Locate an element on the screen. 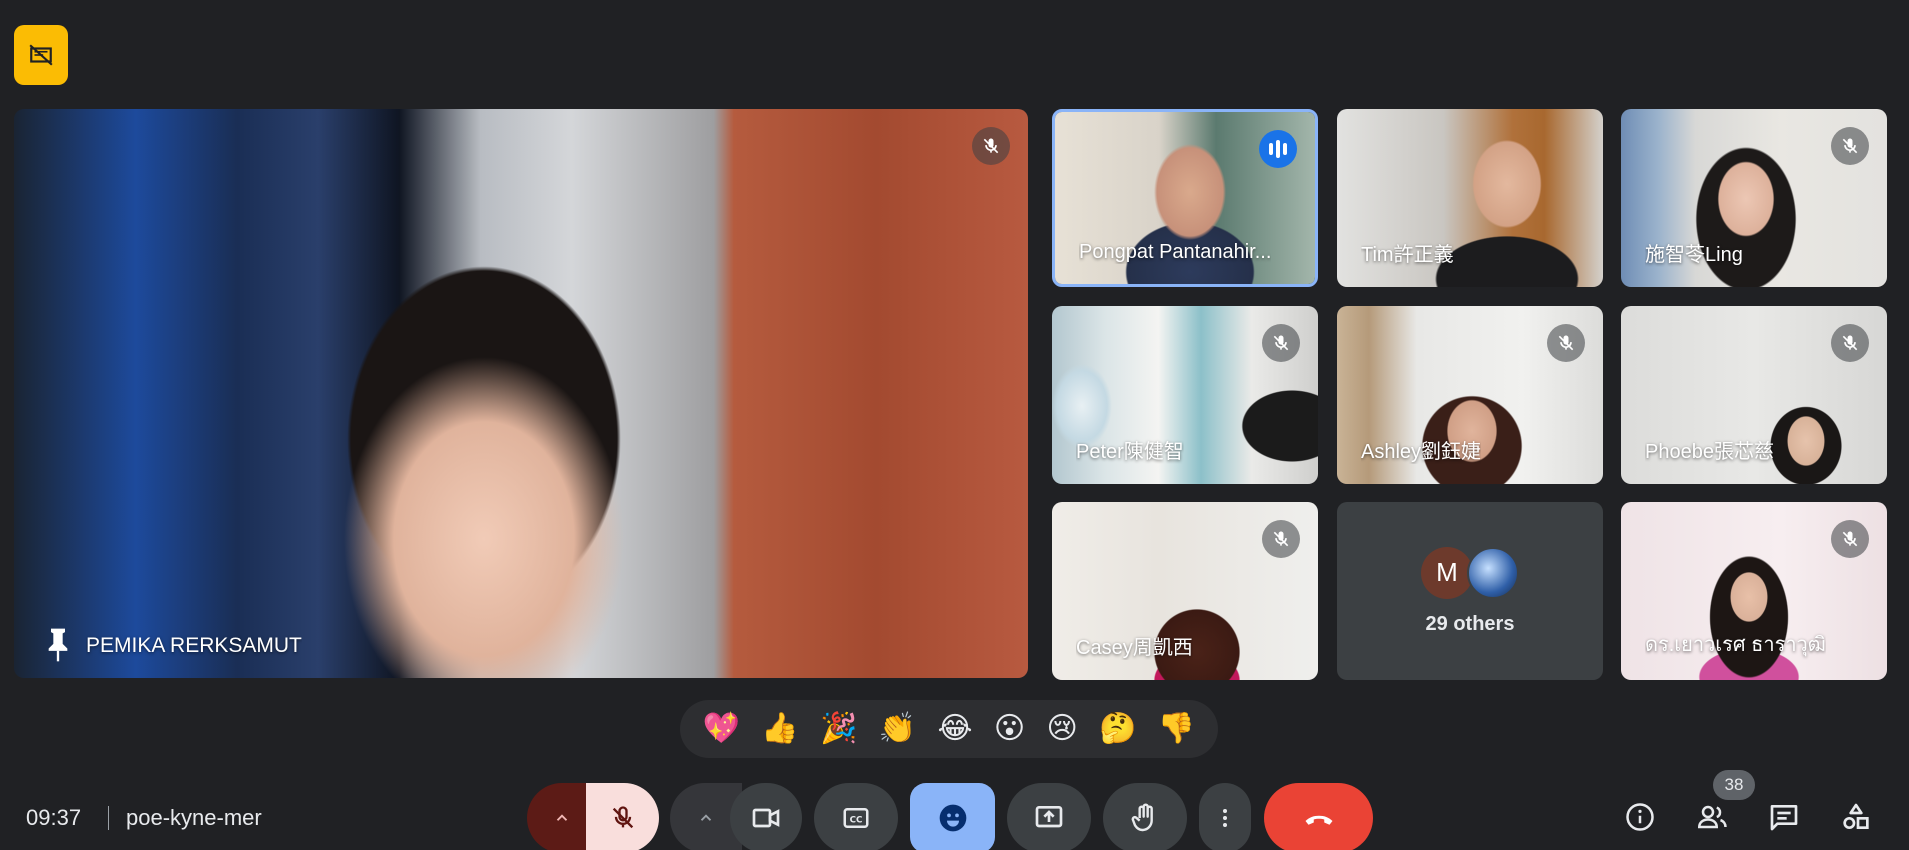 The height and width of the screenshot is (850, 1909). info-icon is located at coordinates (1640, 817).